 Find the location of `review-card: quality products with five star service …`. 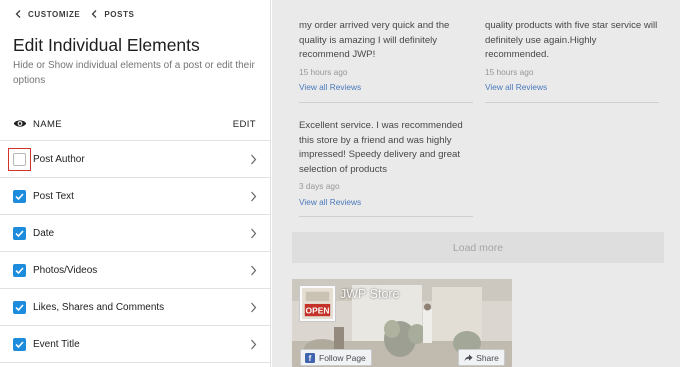

review-card: quality products with five star service … is located at coordinates (572, 57).